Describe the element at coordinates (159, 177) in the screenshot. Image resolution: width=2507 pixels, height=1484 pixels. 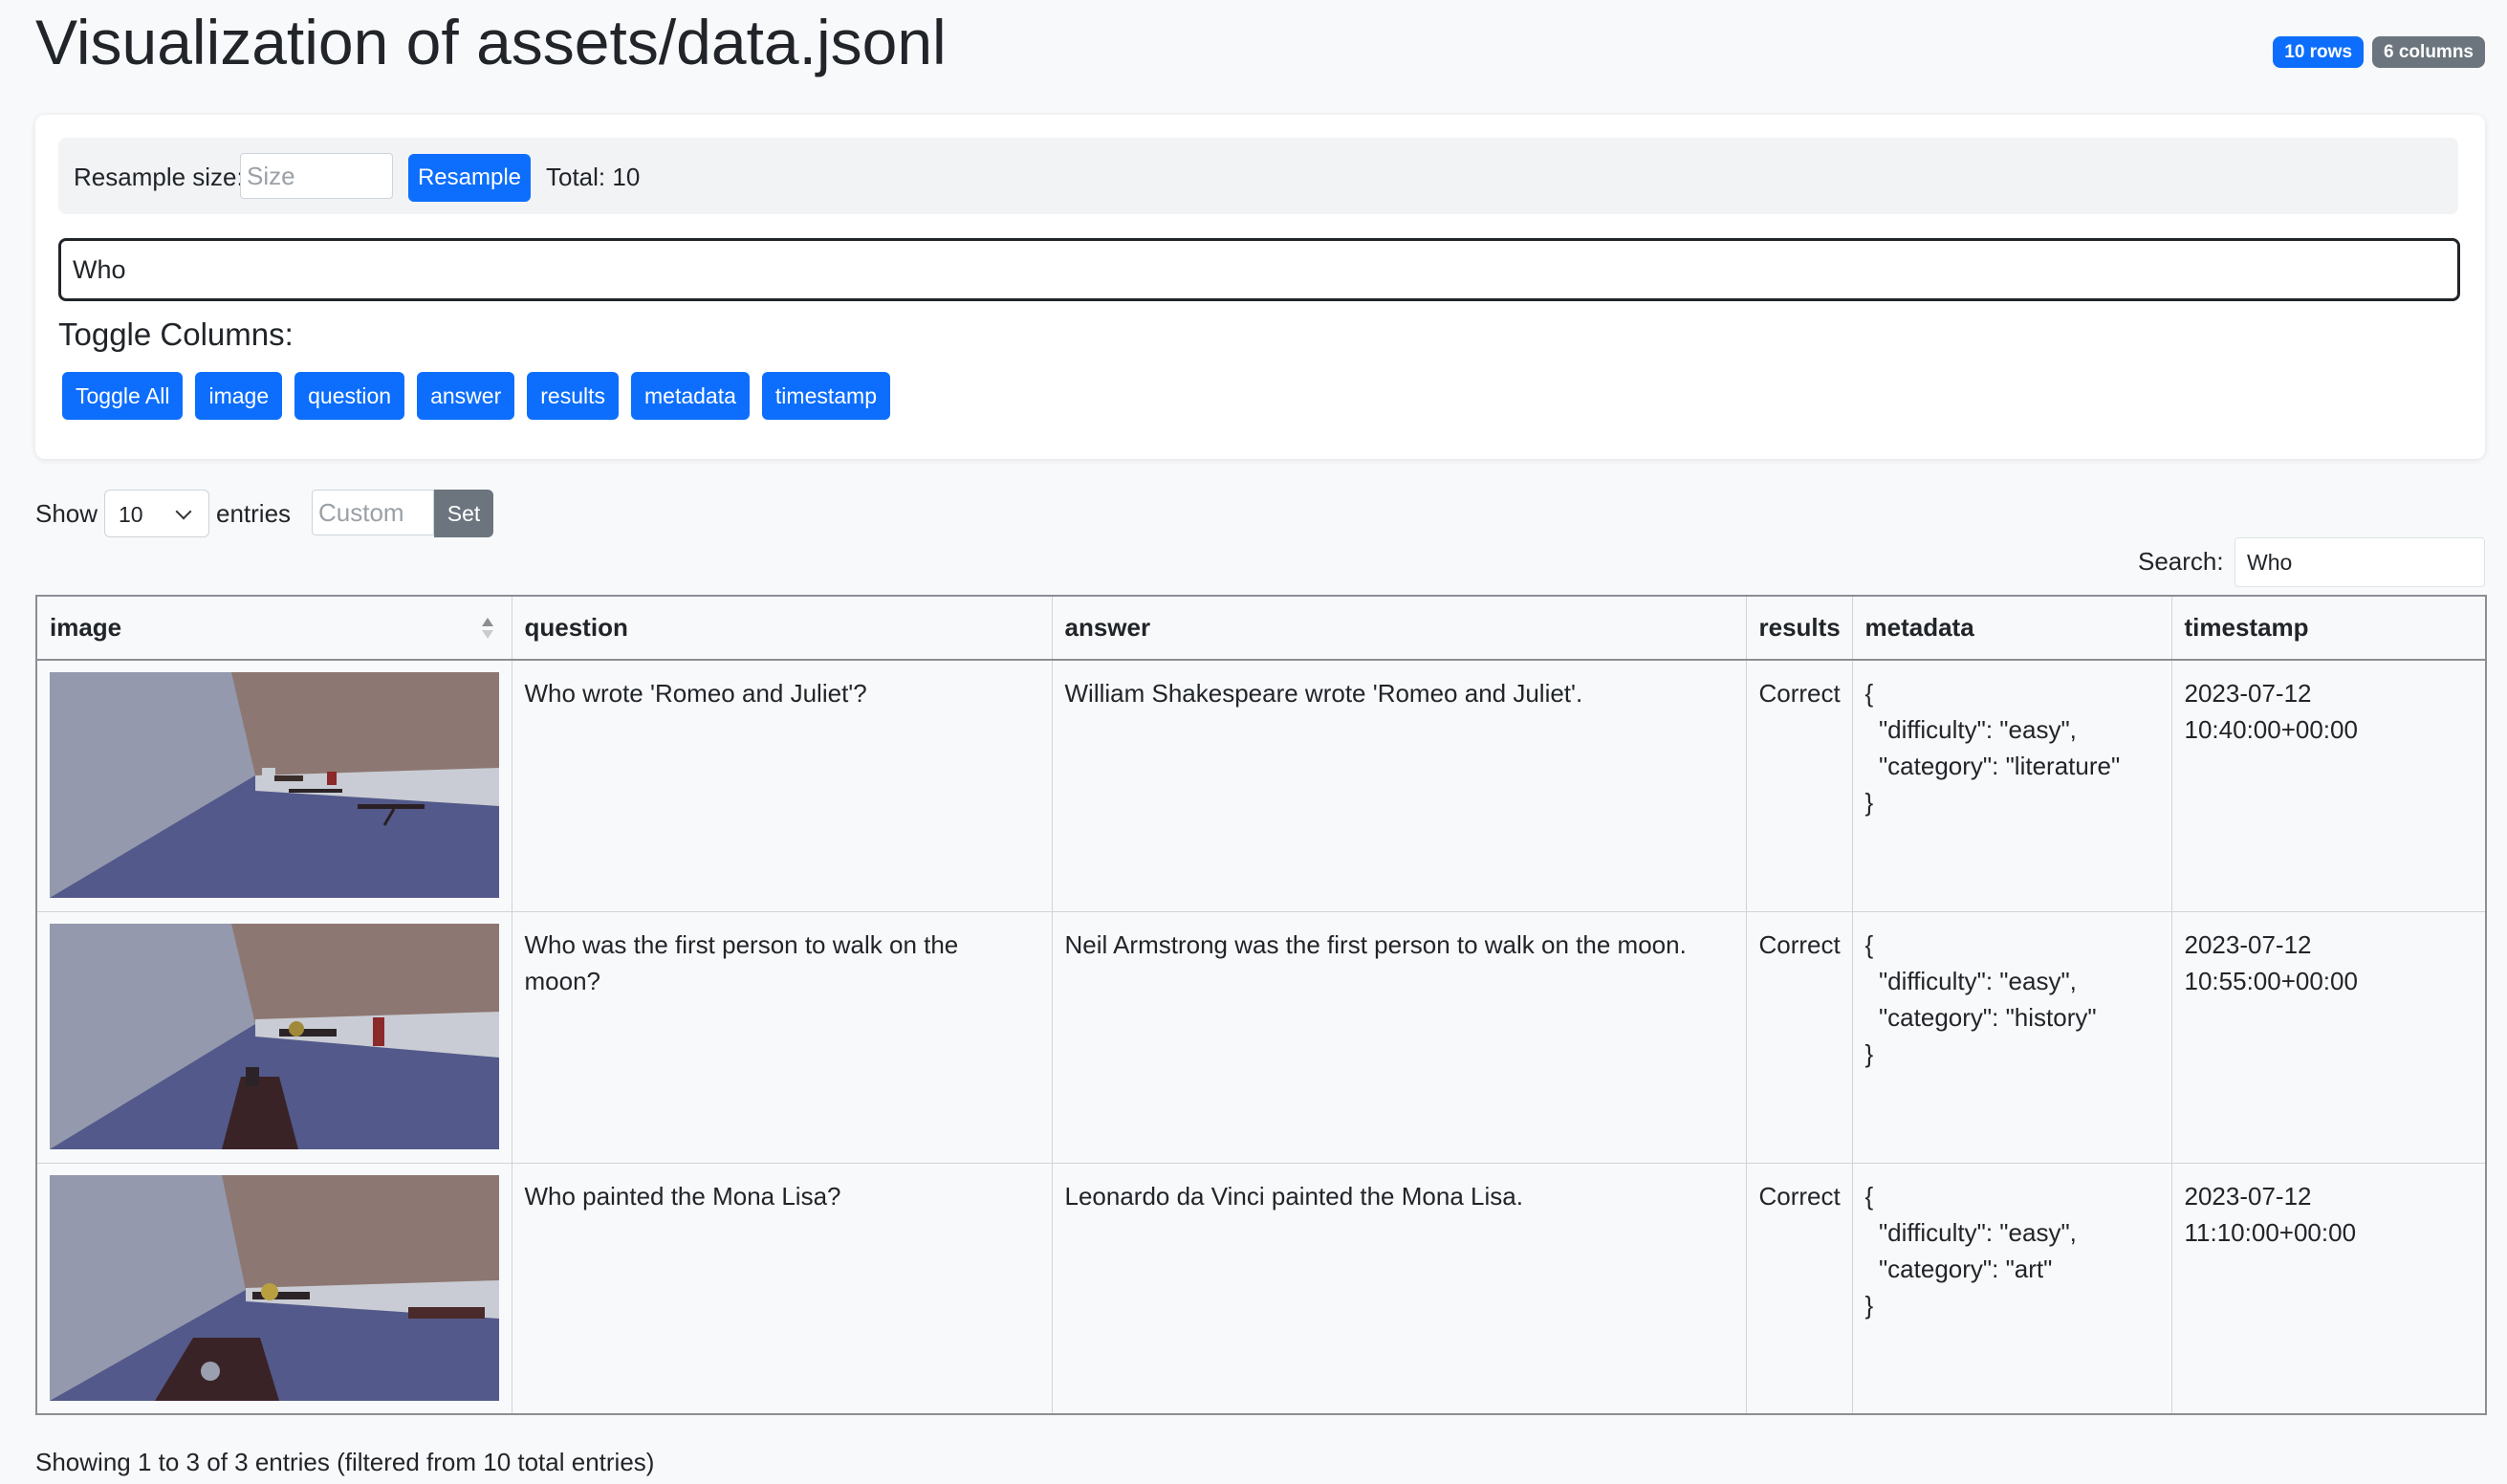
I see `resample-label: Resample size:` at that location.